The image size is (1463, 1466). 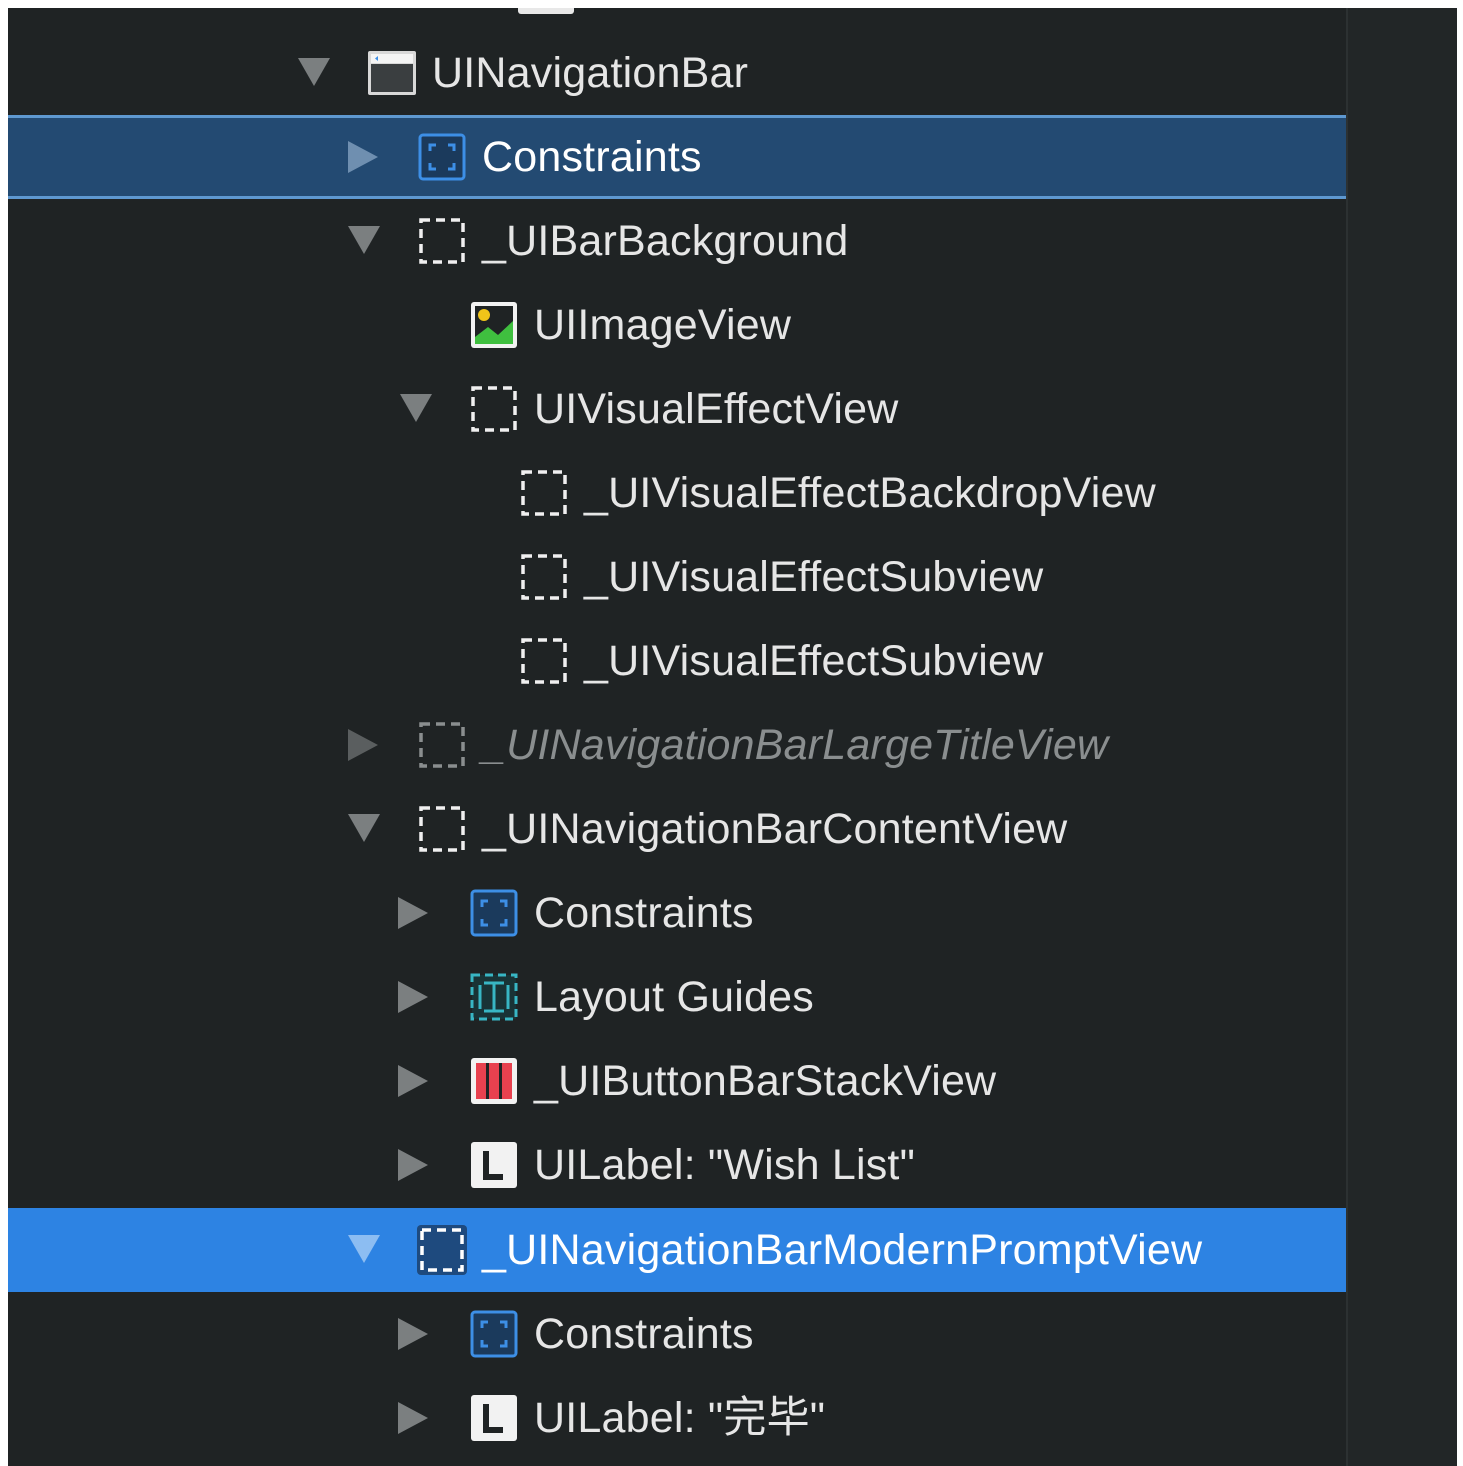 What do you see at coordinates (716, 409) in the screenshot?
I see `row-label: UIVisualEffectView` at bounding box center [716, 409].